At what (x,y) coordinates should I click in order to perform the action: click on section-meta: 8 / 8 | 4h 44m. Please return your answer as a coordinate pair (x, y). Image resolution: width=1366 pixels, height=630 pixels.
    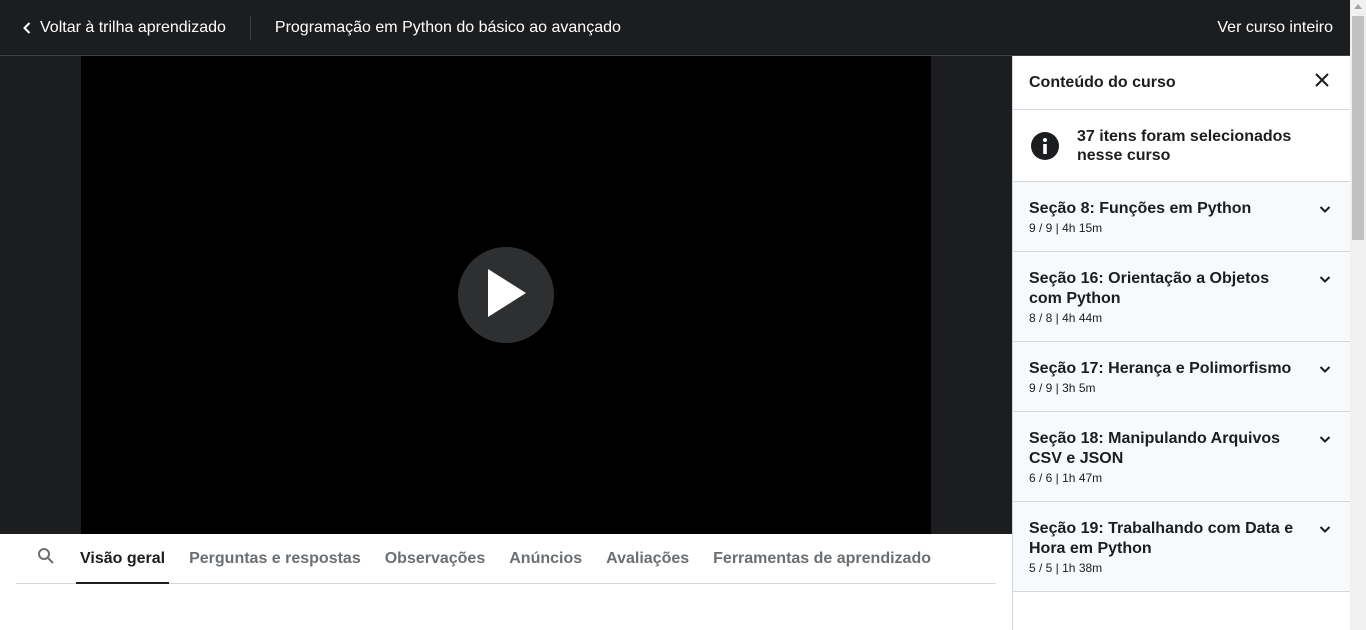
    Looking at the image, I should click on (1066, 318).